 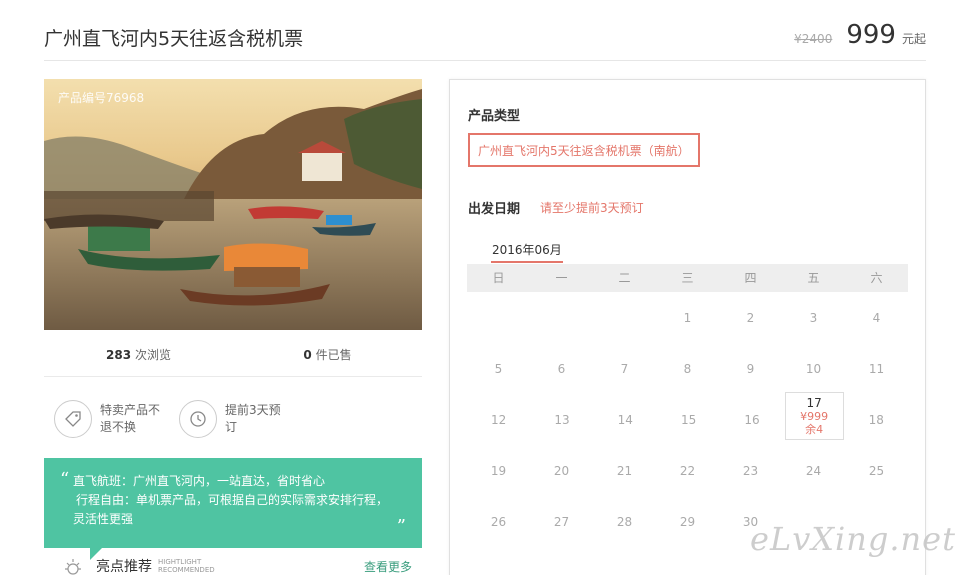 I want to click on calendar-week: 19 20 21 22 23 24 25, so click(x=687, y=470).